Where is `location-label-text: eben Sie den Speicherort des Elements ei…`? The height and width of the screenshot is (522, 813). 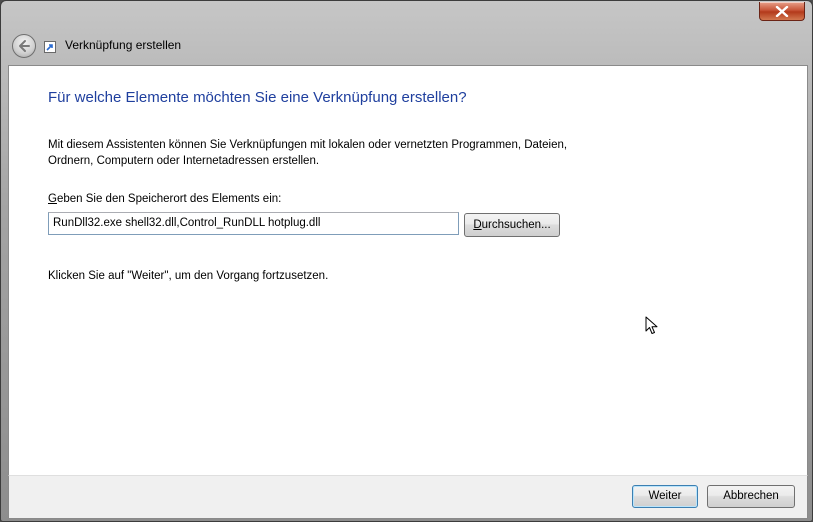
location-label-text: eben Sie den Speicherort des Elements ei… is located at coordinates (169, 199).